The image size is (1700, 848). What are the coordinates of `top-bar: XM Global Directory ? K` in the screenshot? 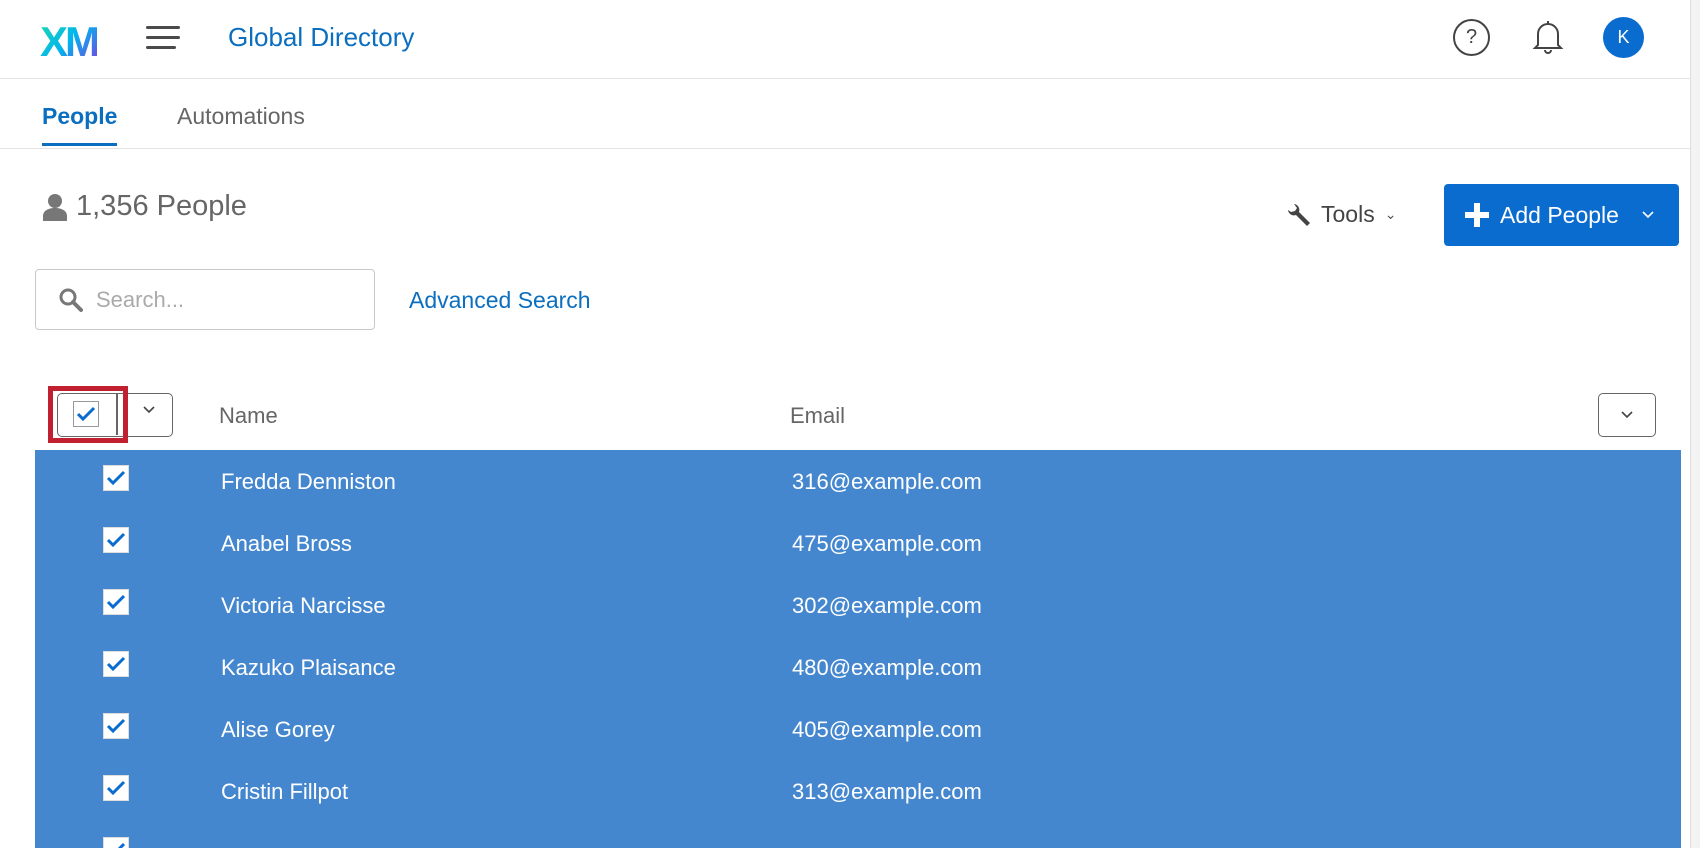 It's located at (845, 39).